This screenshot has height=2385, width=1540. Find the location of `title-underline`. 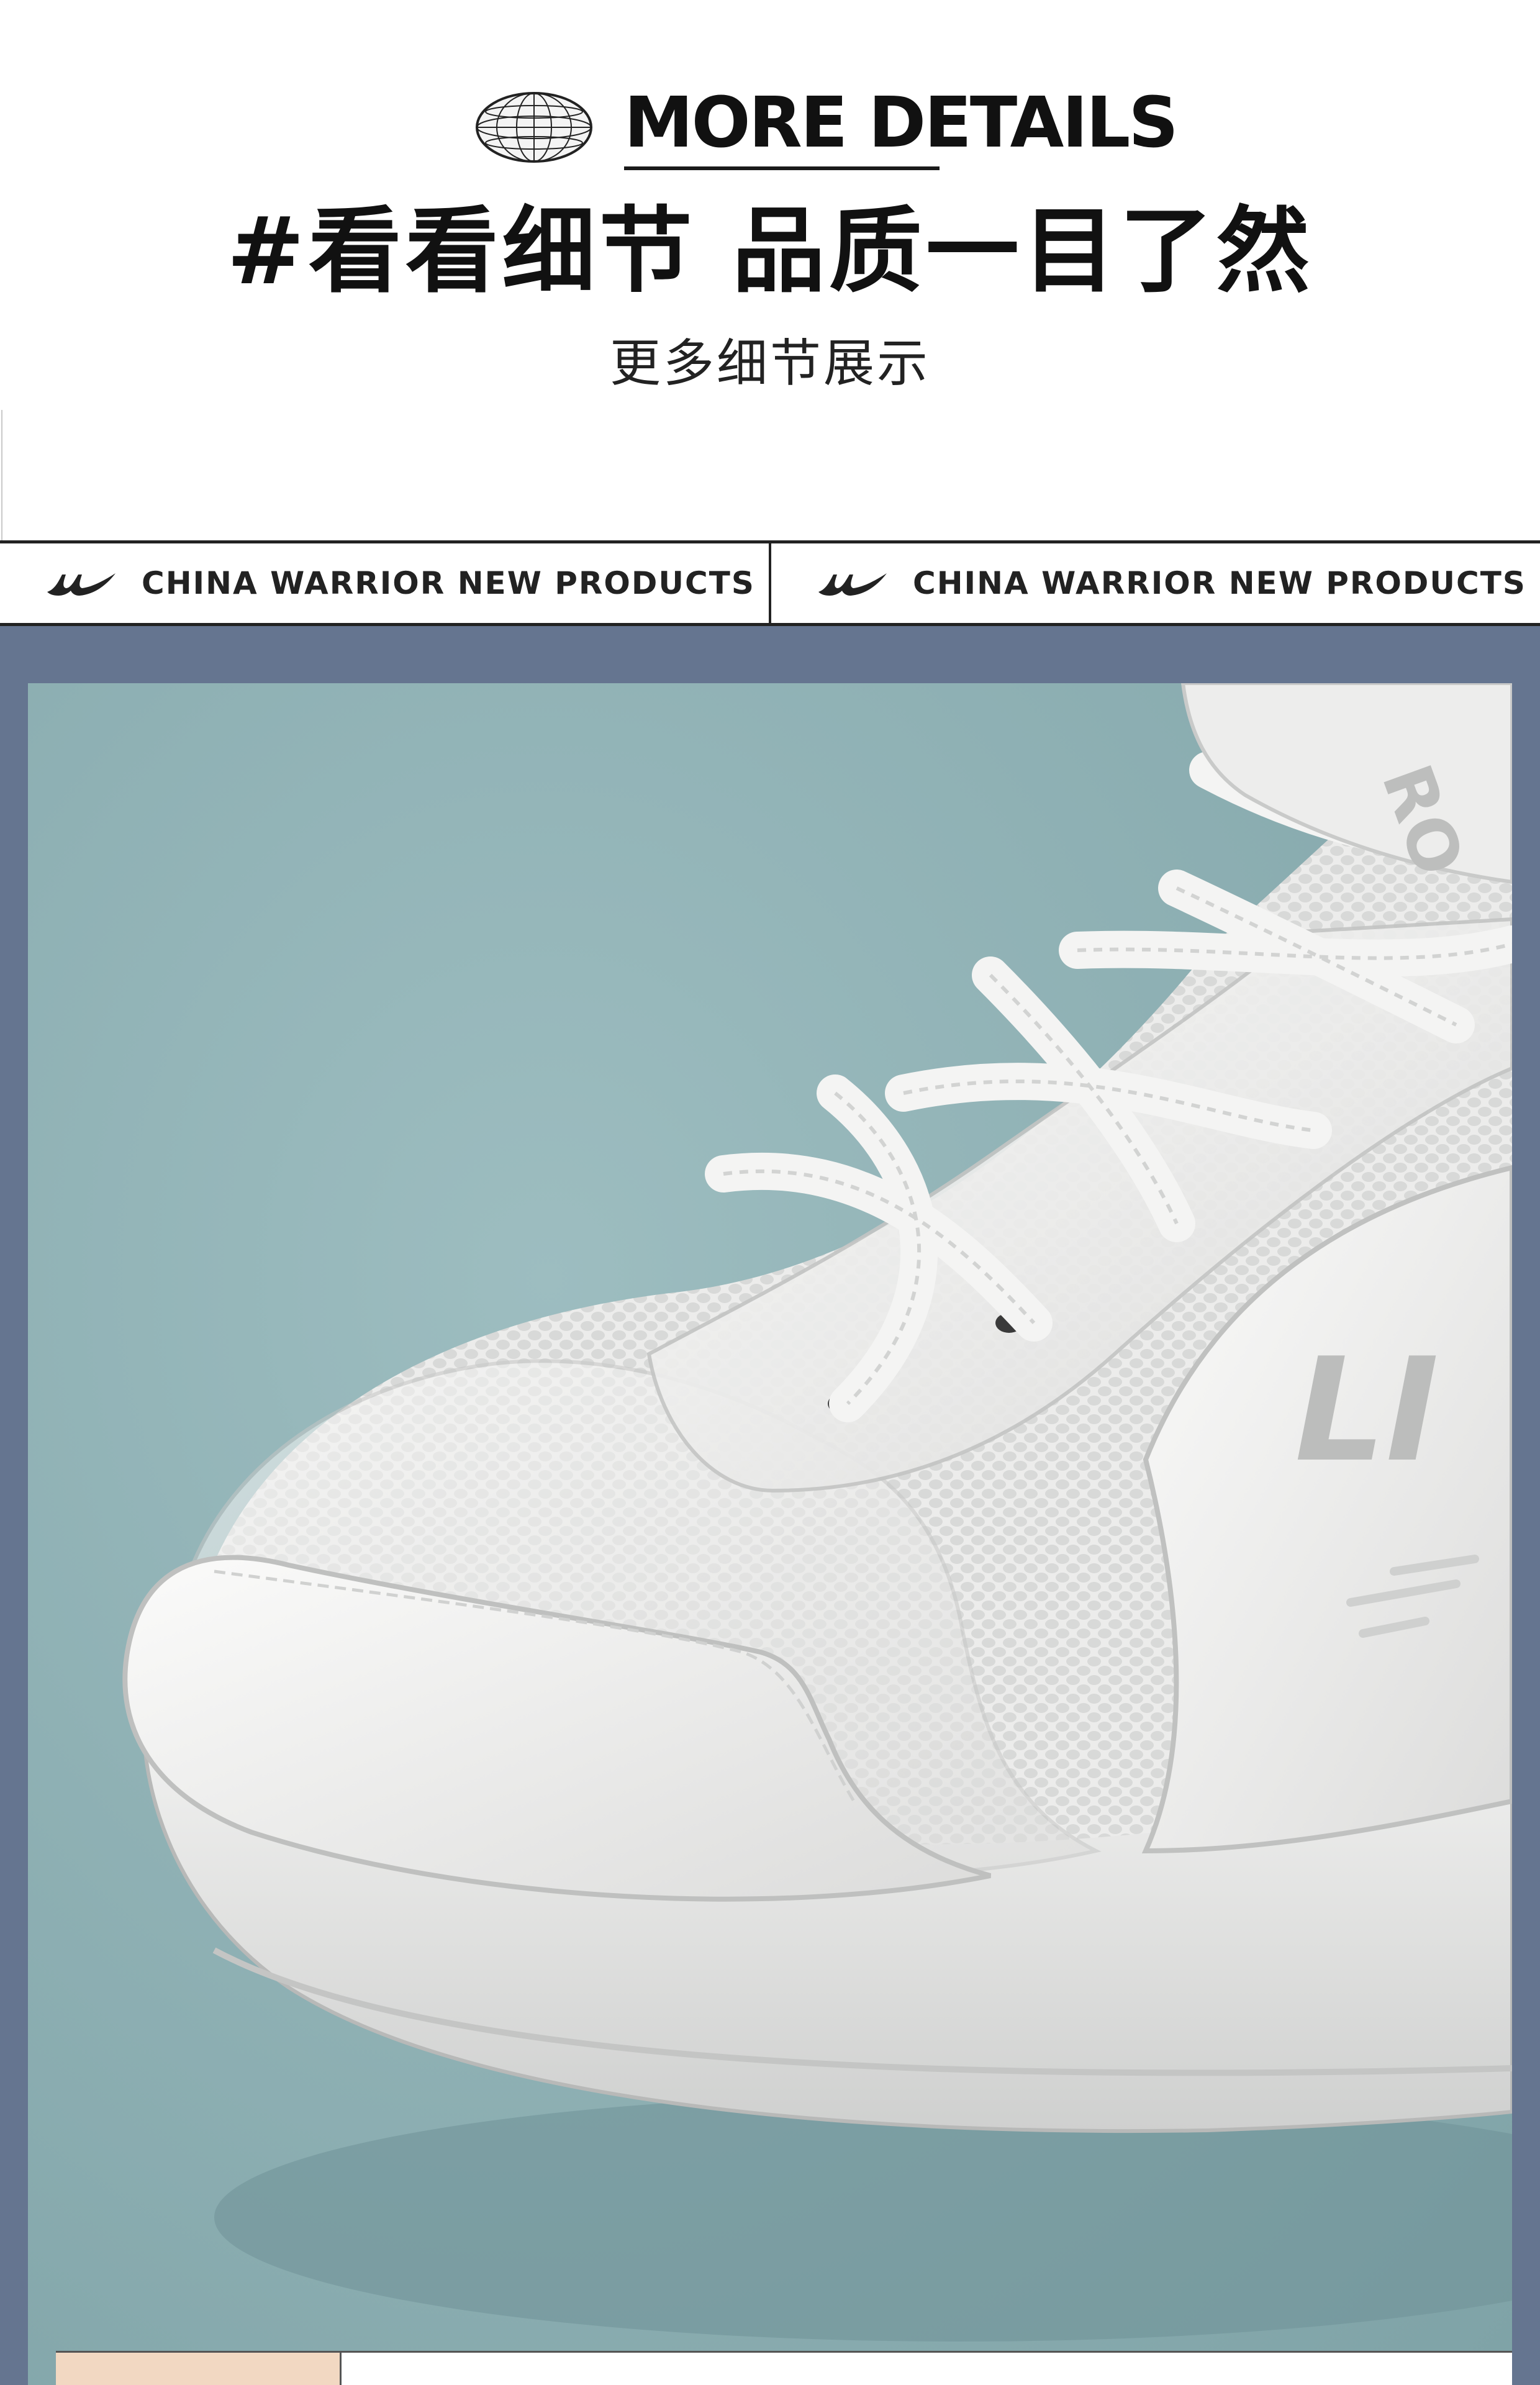

title-underline is located at coordinates (782, 168).